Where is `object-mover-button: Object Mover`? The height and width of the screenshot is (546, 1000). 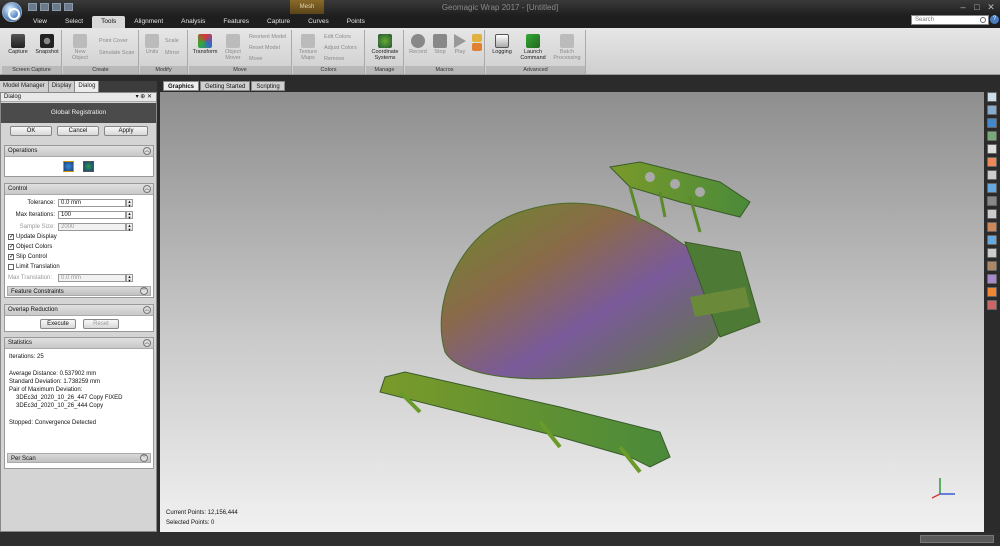 object-mover-button: Object Mover is located at coordinates (233, 47).